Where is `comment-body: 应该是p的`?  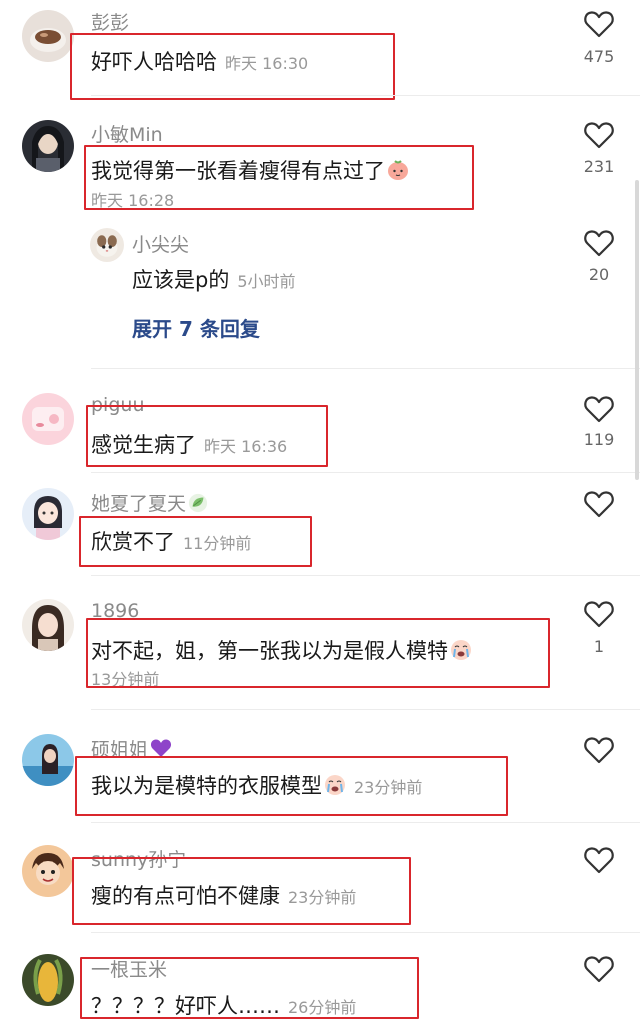
comment-body: 应该是p的 is located at coordinates (181, 280).